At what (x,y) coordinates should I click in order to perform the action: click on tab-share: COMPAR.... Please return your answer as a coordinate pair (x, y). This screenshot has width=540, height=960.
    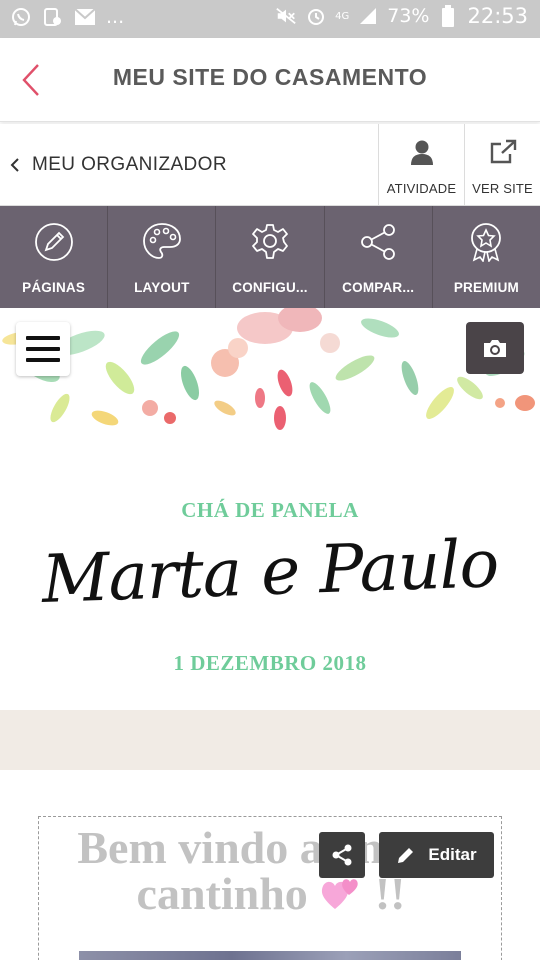
    Looking at the image, I should click on (379, 257).